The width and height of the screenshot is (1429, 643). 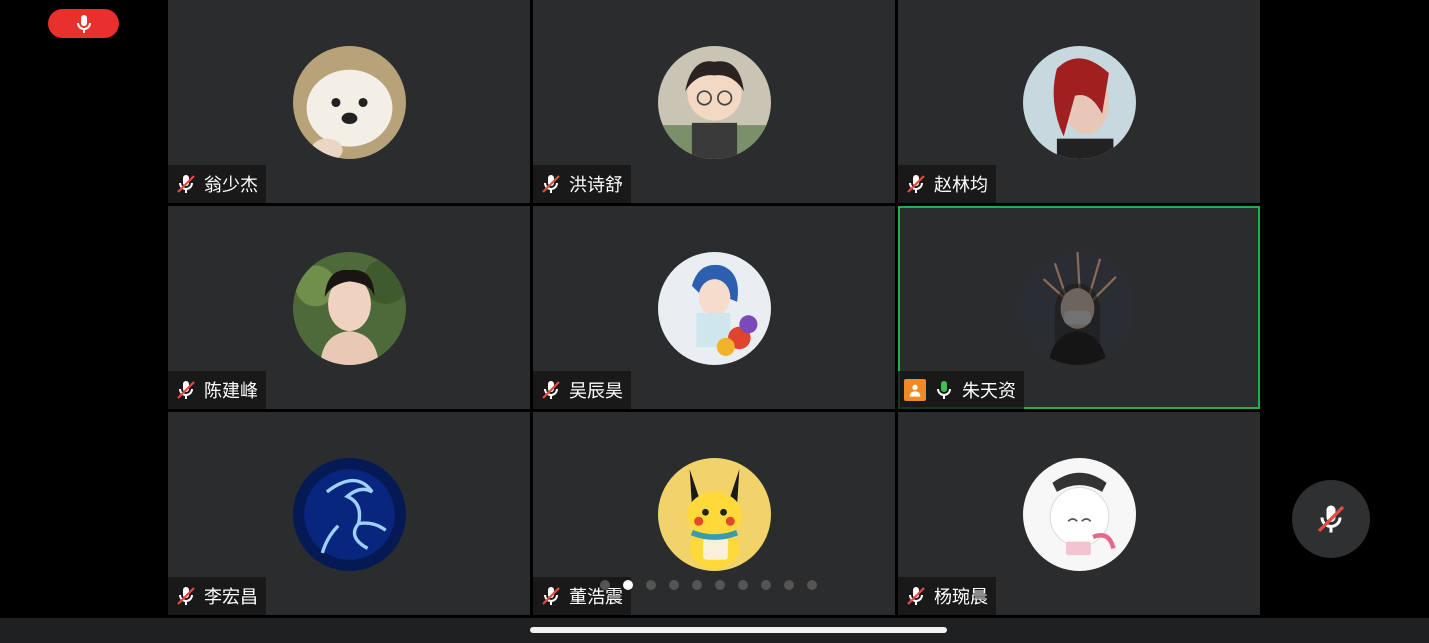 I want to click on participant-name: 吴辰昊, so click(x=596, y=391).